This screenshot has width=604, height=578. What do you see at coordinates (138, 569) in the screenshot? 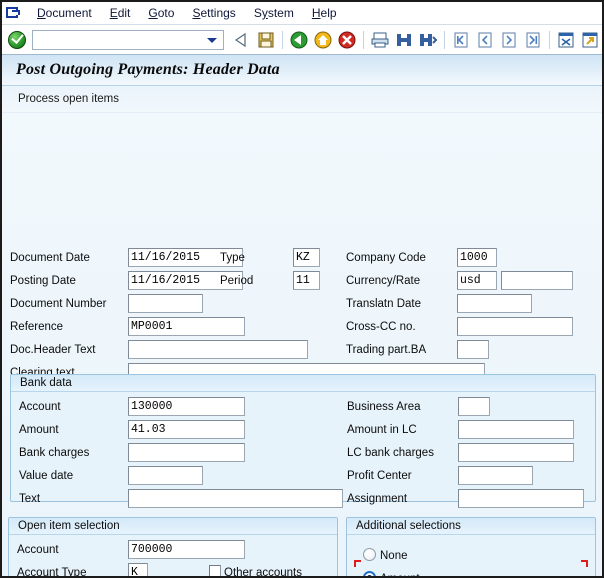
I see `account-type-field: K` at bounding box center [138, 569].